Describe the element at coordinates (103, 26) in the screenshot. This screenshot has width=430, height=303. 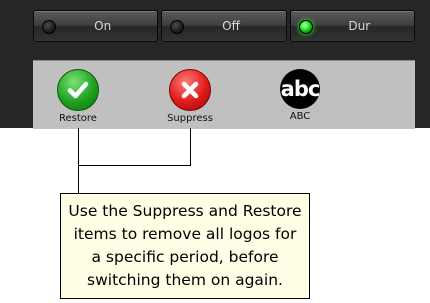
I see `on-button-label: On` at that location.